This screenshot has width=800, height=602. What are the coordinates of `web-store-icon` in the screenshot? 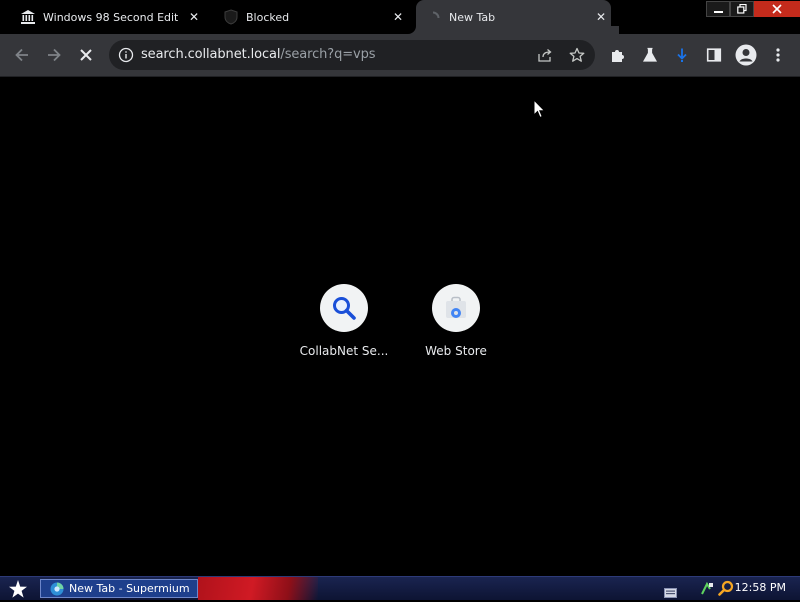 It's located at (456, 307).